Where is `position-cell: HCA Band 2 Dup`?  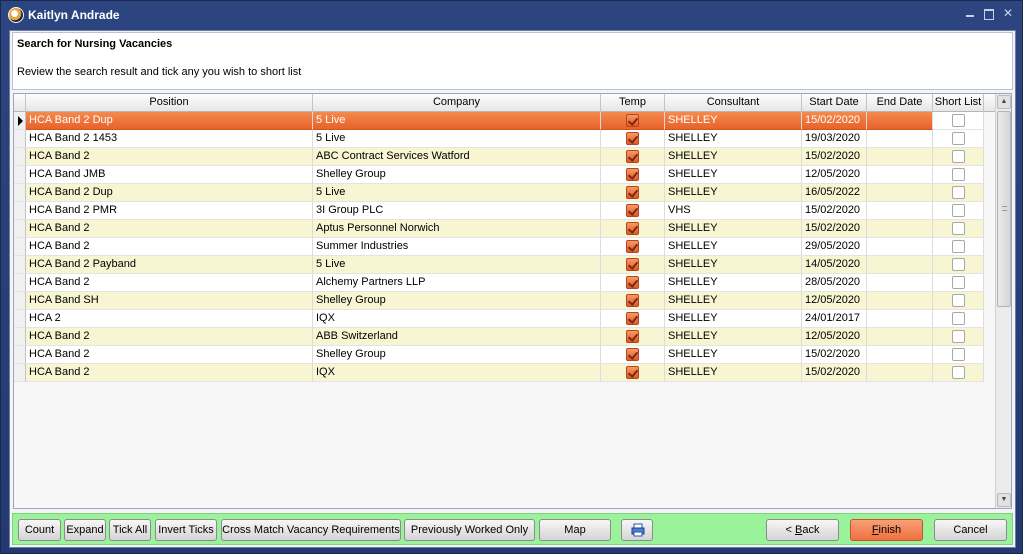 position-cell: HCA Band 2 Dup is located at coordinates (169, 193).